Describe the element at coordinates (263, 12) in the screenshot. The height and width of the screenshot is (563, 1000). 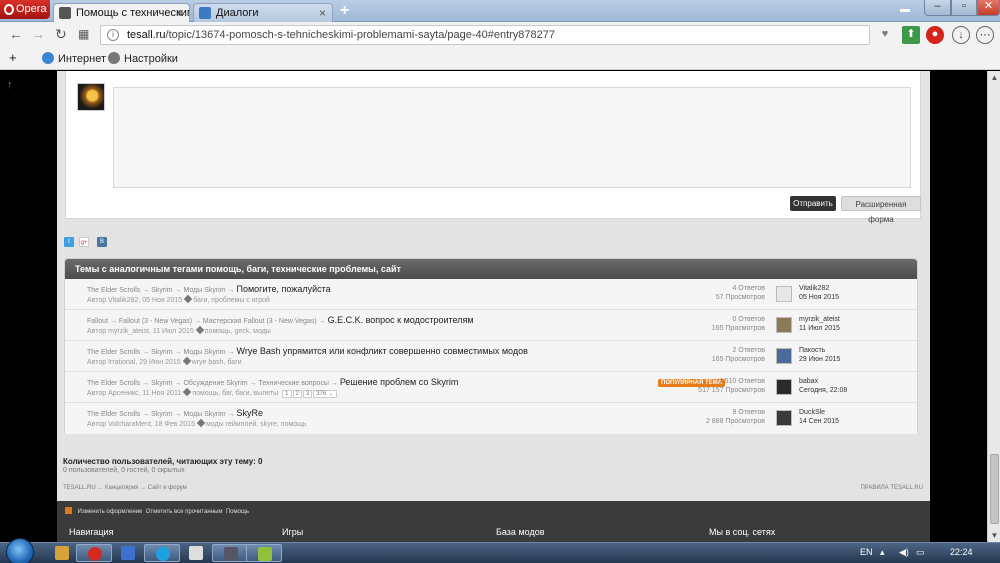
I see `tab-dialogs: Диалоги ×` at that location.